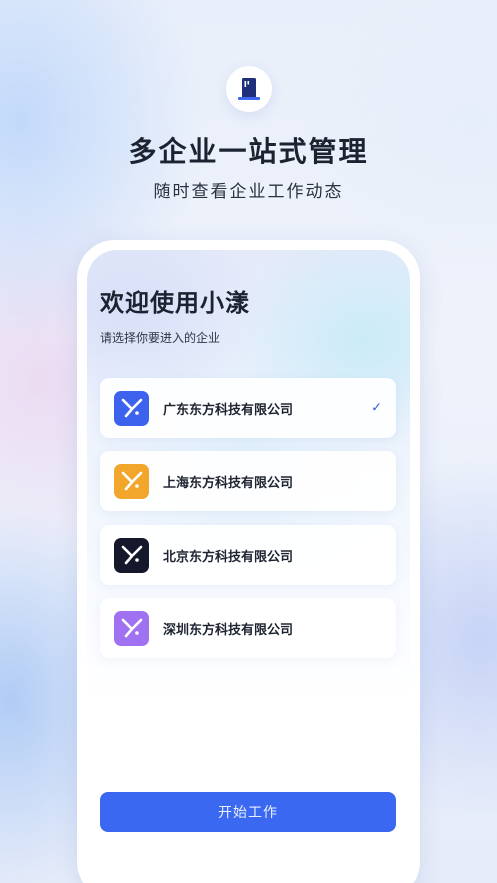 This screenshot has height=883, width=497. Describe the element at coordinates (228, 557) in the screenshot. I see `company-name: 北京东方科技有限公司` at that location.